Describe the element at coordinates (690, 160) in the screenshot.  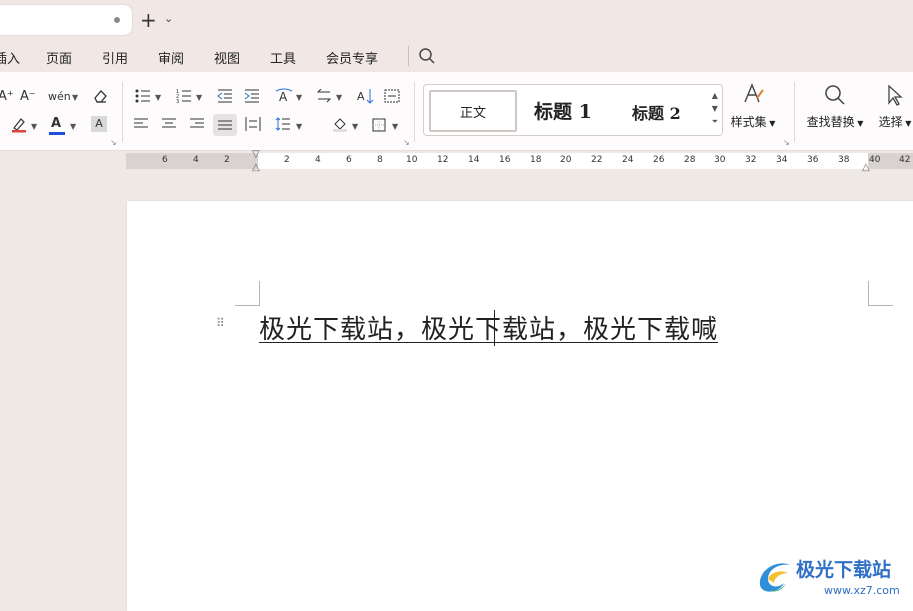
I see `ruler-number: 28` at that location.